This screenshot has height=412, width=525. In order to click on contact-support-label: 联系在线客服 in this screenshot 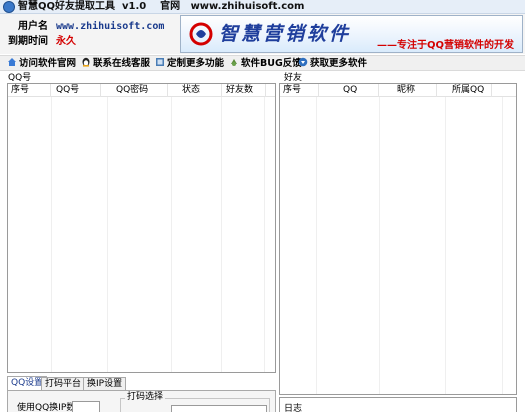, I will do `click(122, 63)`.